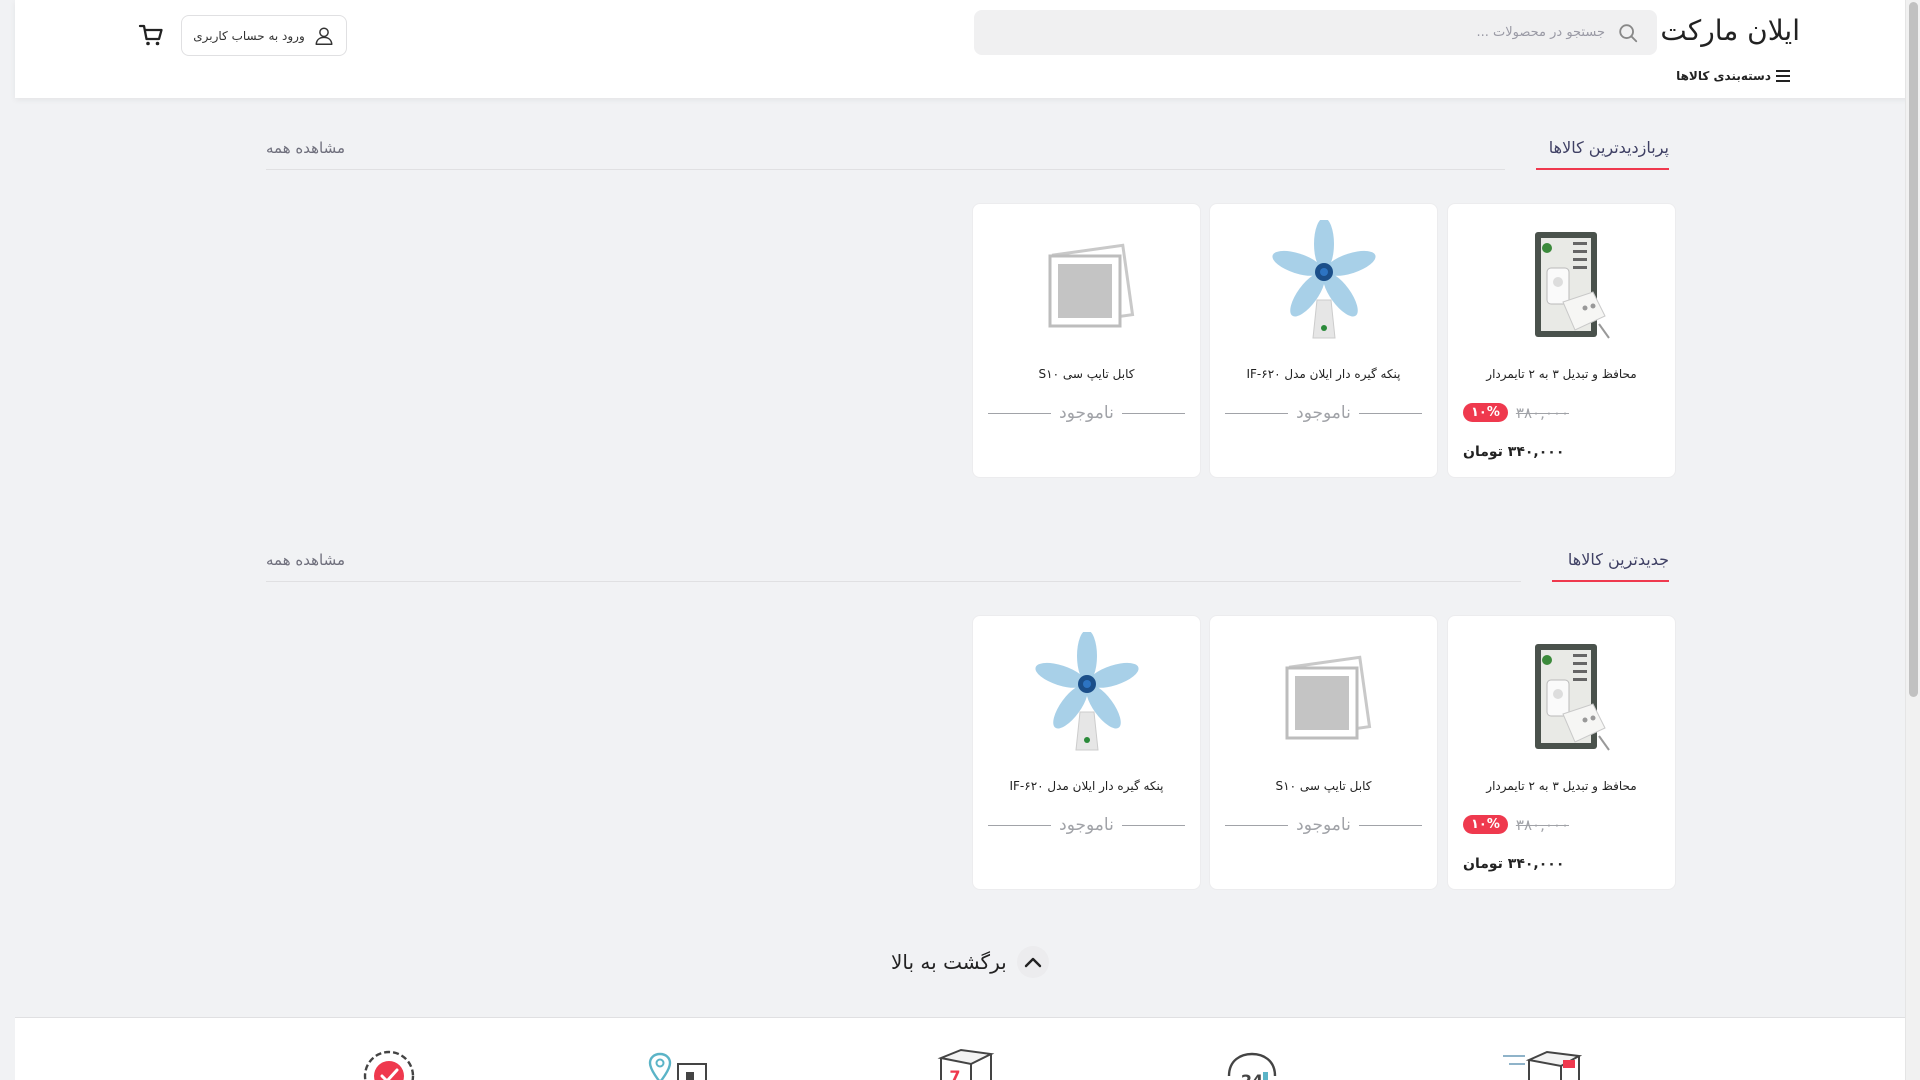 The height and width of the screenshot is (1080, 1920). What do you see at coordinates (1608, 147) in the screenshot?
I see `section-title: پربازدیدترین کالاها` at bounding box center [1608, 147].